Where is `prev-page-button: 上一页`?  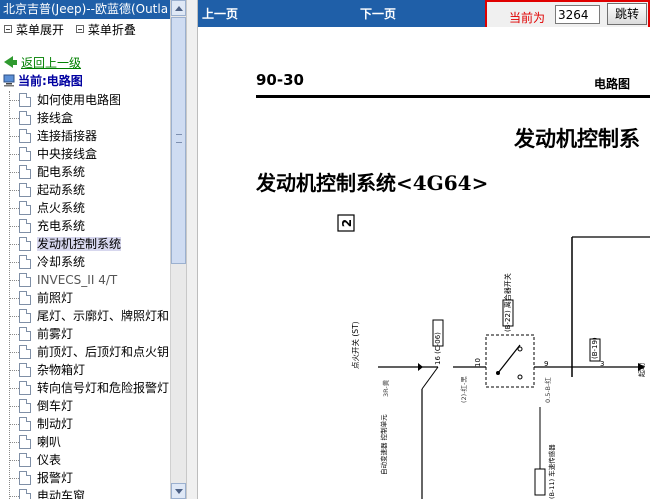 prev-page-button: 上一页 is located at coordinates (220, 13).